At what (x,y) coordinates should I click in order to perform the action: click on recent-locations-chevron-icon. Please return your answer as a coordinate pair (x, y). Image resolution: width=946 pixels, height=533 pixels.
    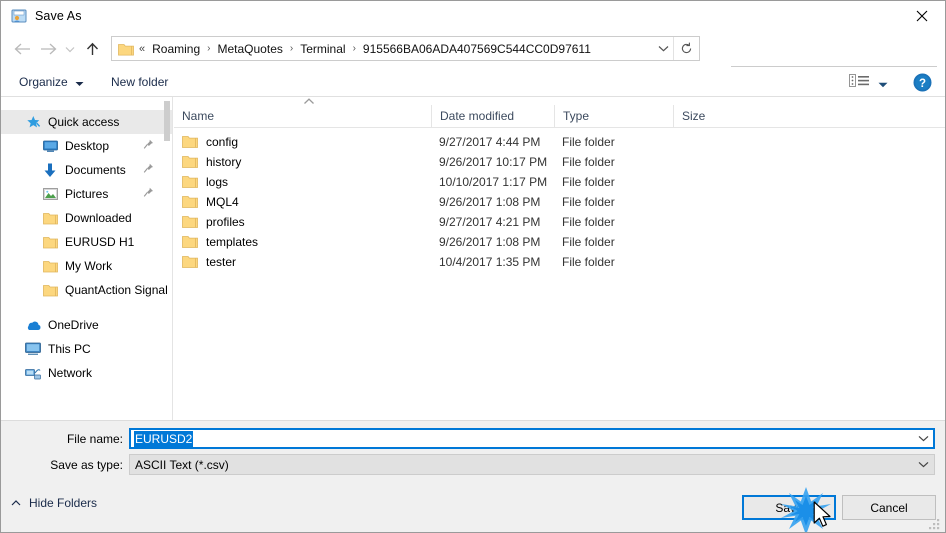
    Looking at the image, I should click on (70, 49).